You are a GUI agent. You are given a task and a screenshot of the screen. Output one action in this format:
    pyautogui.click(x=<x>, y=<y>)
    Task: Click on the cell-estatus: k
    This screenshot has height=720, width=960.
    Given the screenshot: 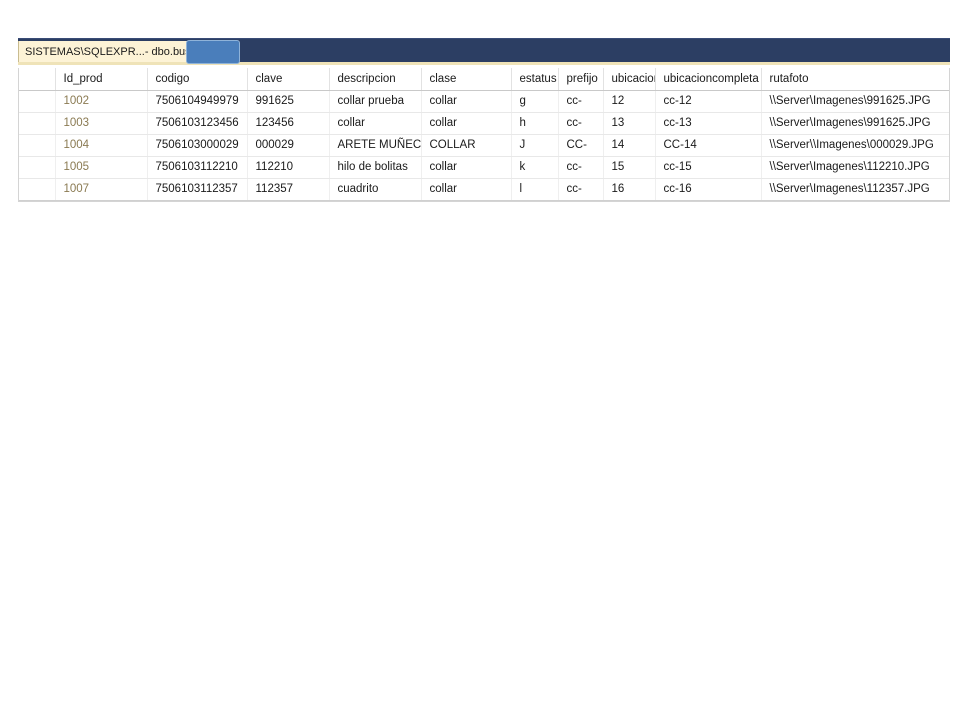 What is the action you would take?
    pyautogui.click(x=535, y=167)
    